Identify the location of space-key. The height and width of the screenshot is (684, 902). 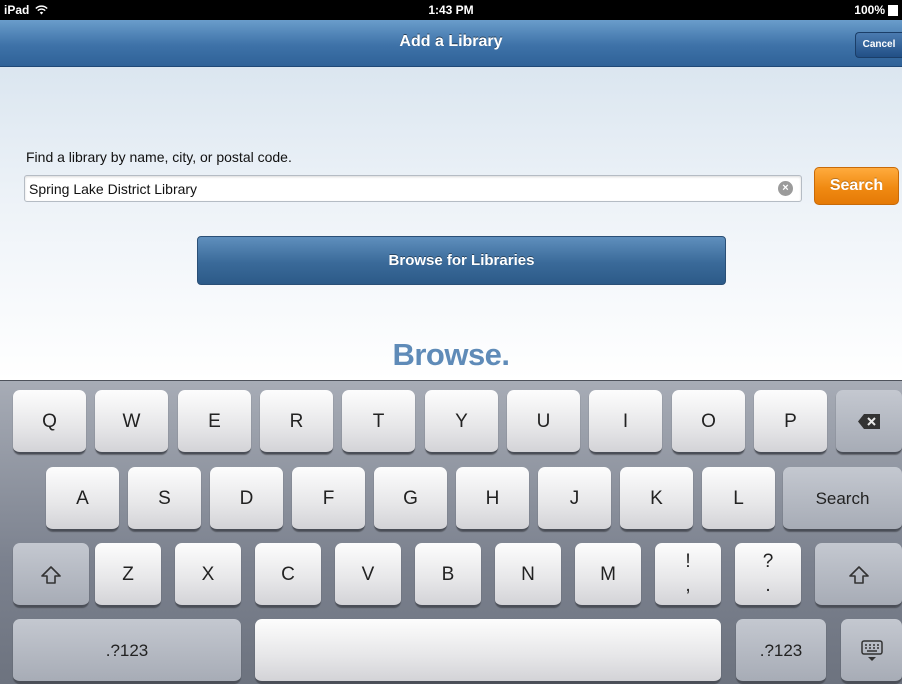
(488, 651).